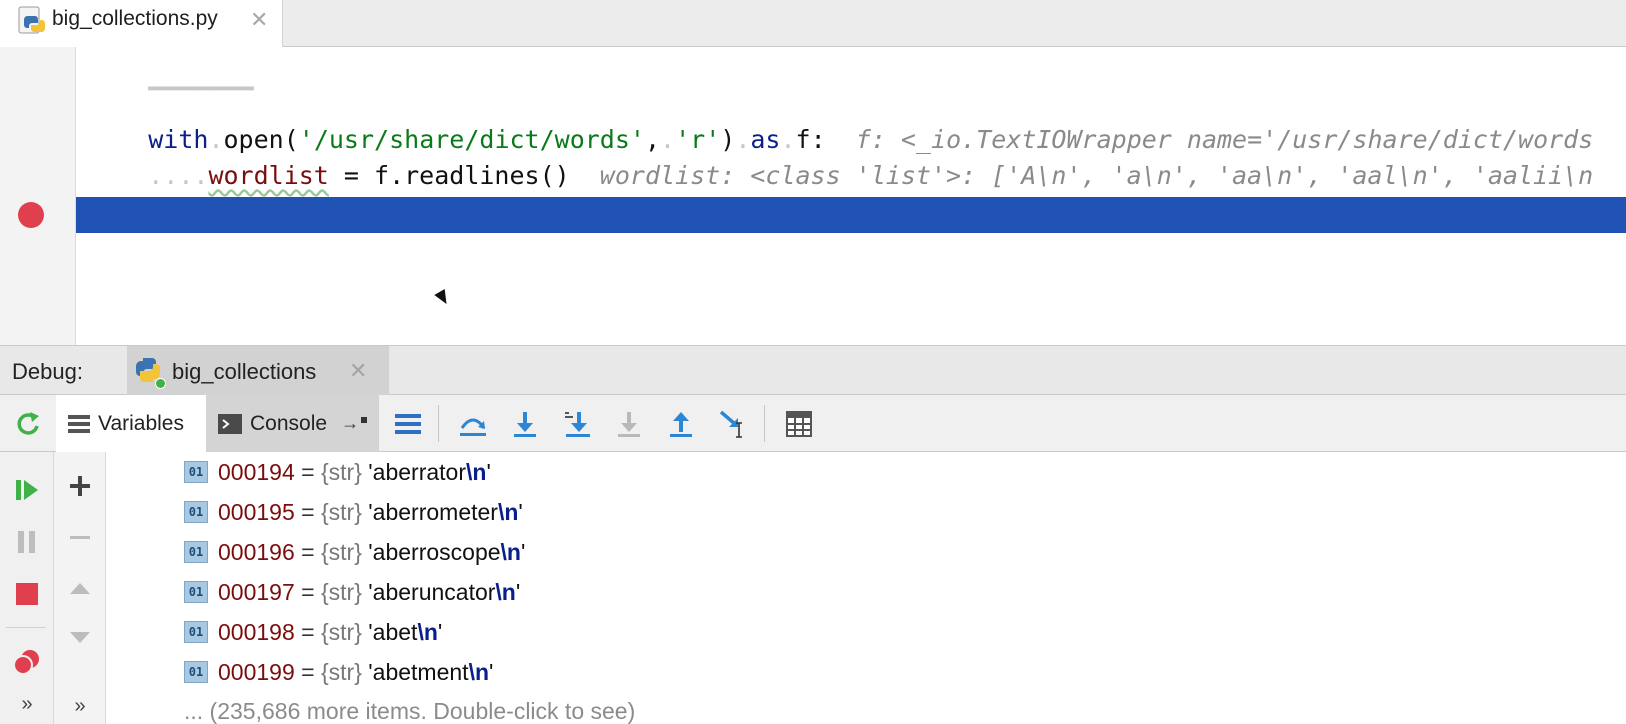 This screenshot has height=724, width=1626. I want to click on session-tab-label: big_collections, so click(244, 371).